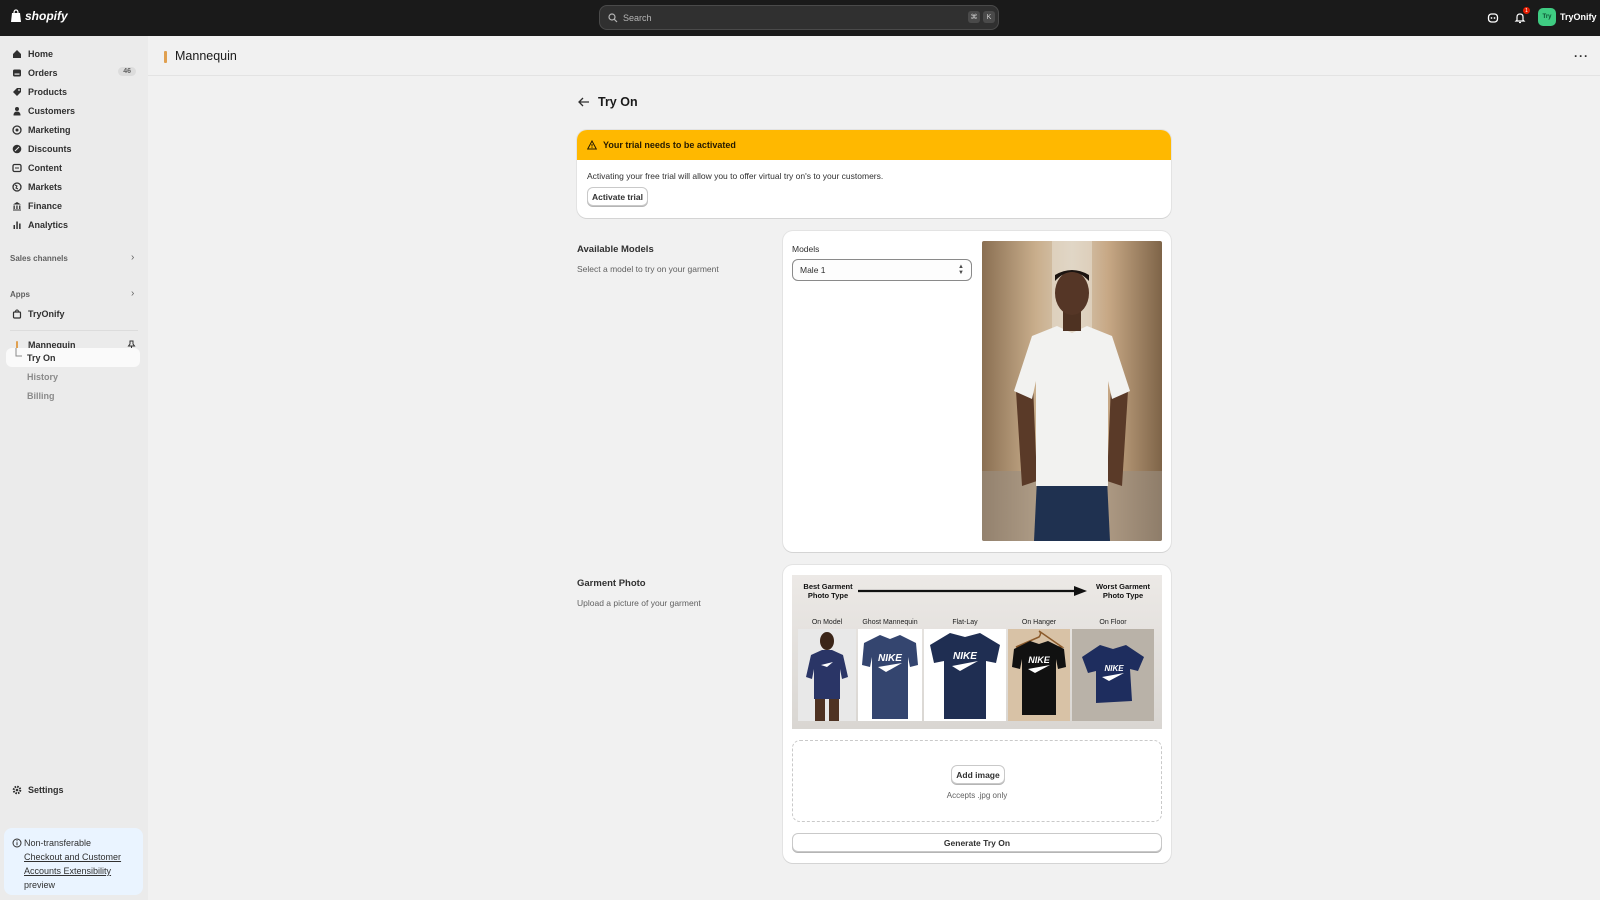  What do you see at coordinates (828, 591) in the screenshot?
I see `guide-best-label: Best Garment Photo Type` at bounding box center [828, 591].